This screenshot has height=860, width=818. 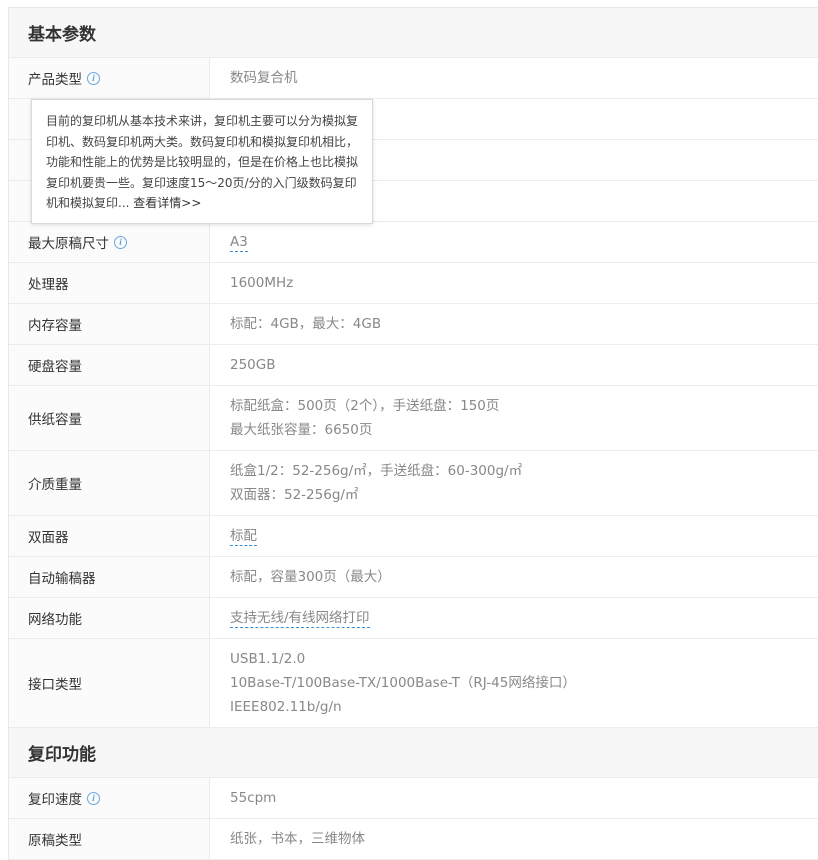 I want to click on spec-label: 内存容量, so click(x=109, y=324).